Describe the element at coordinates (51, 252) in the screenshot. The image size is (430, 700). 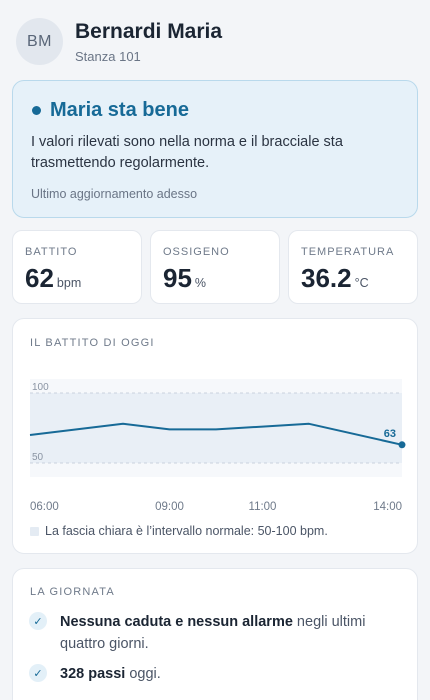
I see `metric-label: BATTITO` at that location.